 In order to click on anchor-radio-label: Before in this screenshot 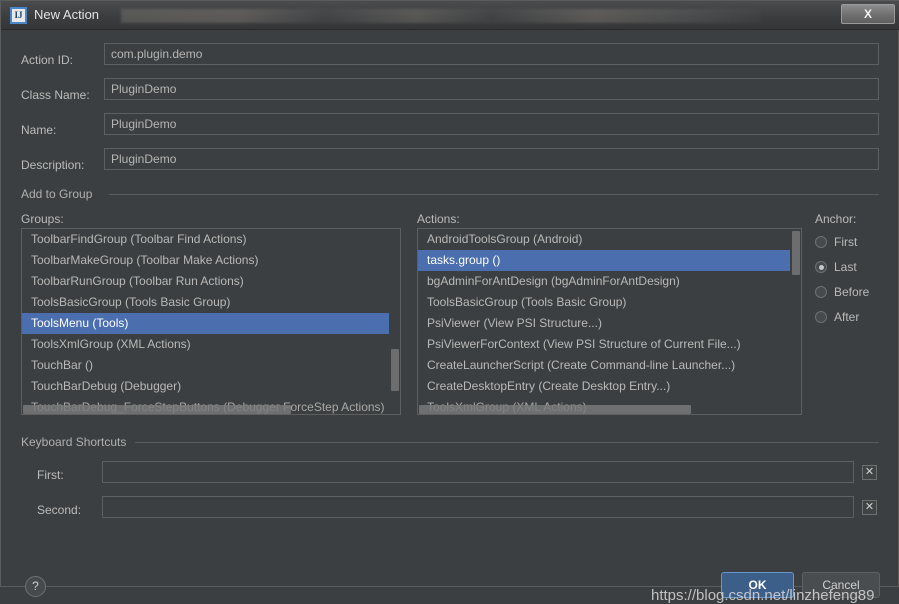, I will do `click(852, 292)`.